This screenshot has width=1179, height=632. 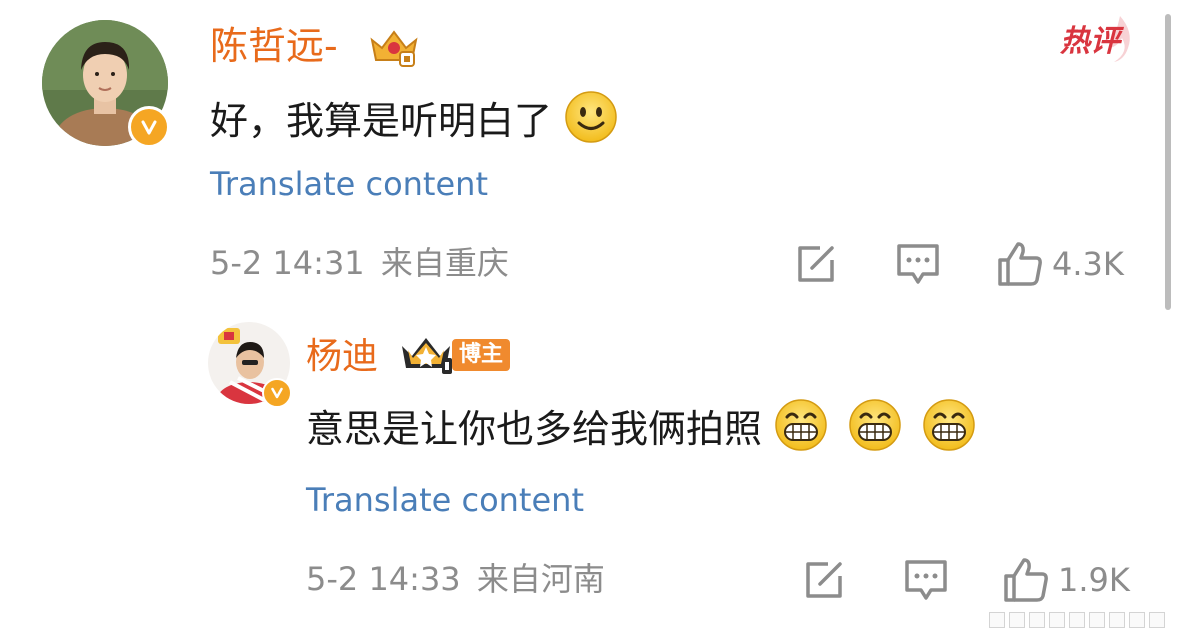 I want to click on comment-meta: 5-2 14:33 来自河南, so click(x=455, y=579).